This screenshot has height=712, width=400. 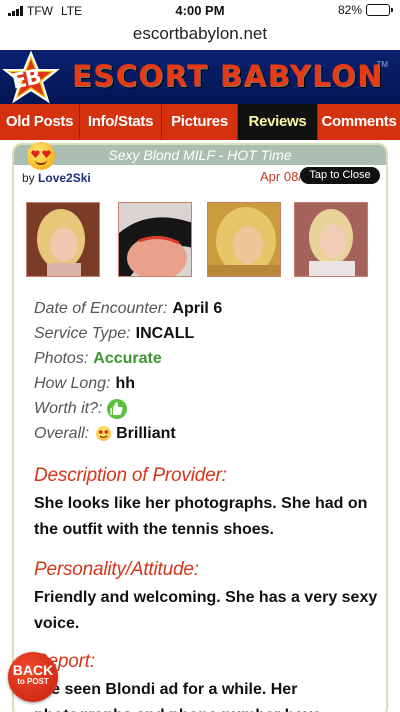 I want to click on status-bar: TFW LTE 4:00 PM 82%, so click(x=200, y=11).